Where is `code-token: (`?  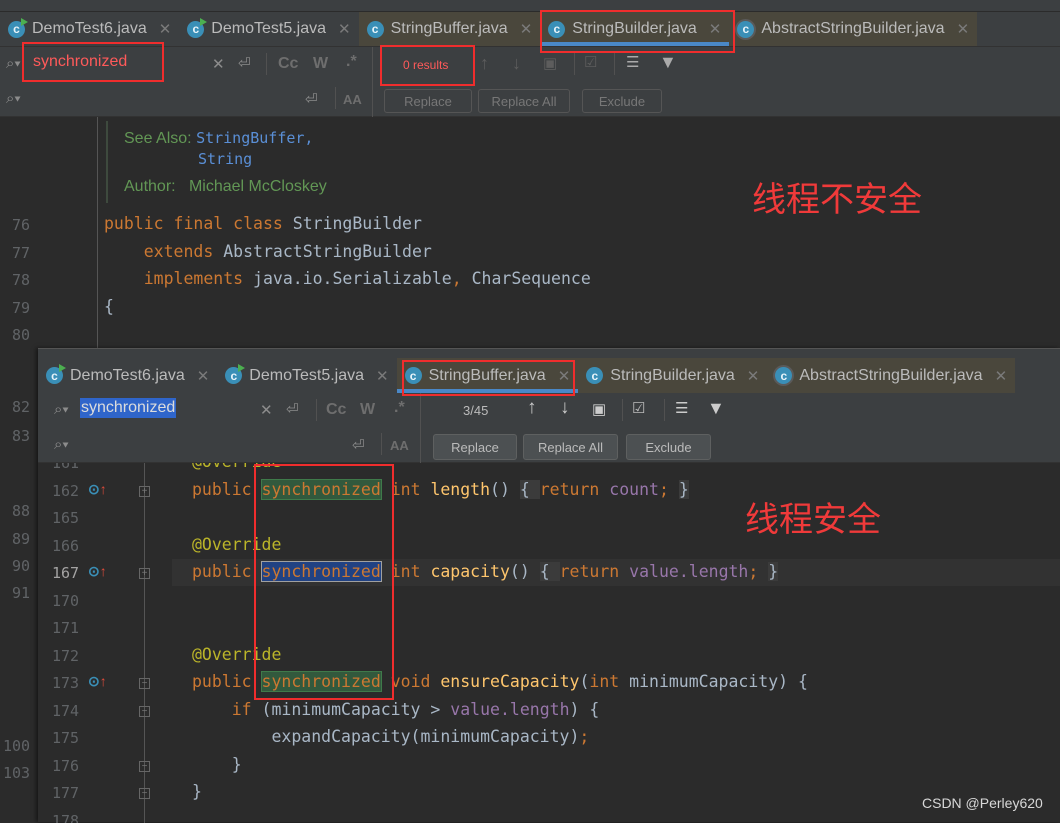 code-token: ( is located at coordinates (584, 681).